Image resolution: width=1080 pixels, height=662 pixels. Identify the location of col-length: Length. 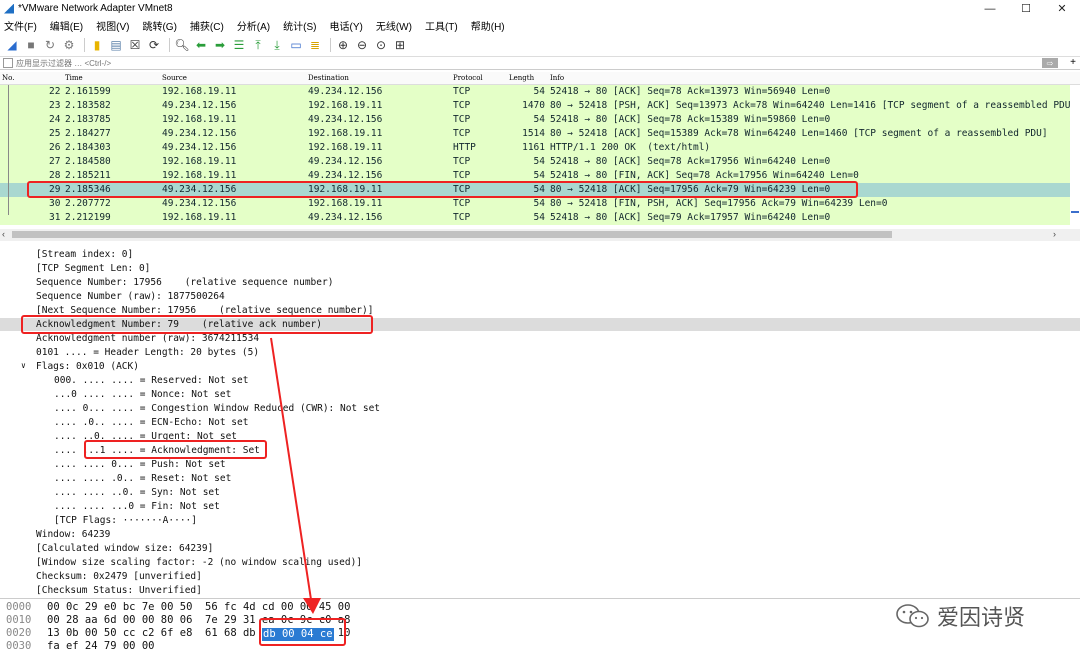
(521, 78).